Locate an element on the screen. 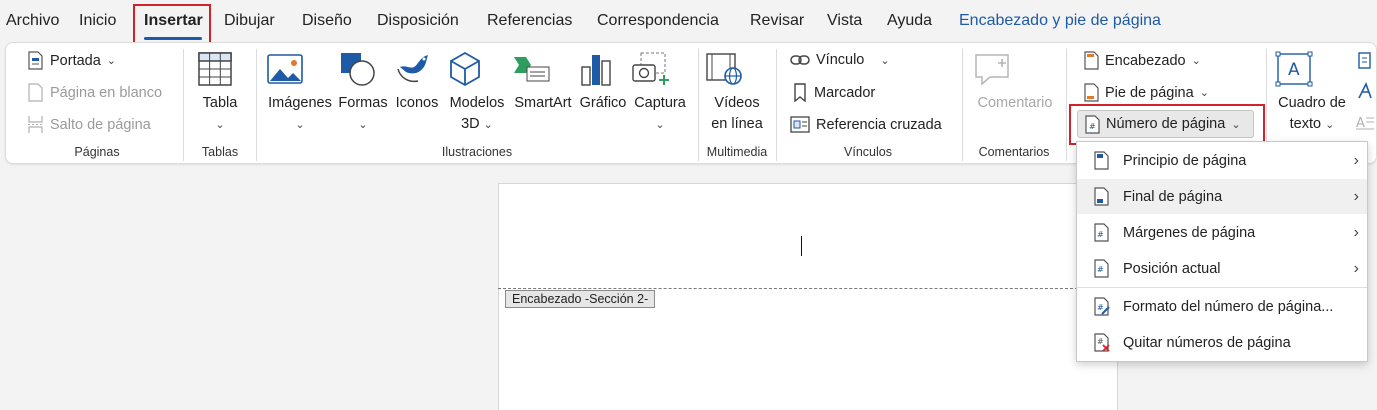 The width and height of the screenshot is (1377, 410). formas-label: Formas is located at coordinates (363, 103).